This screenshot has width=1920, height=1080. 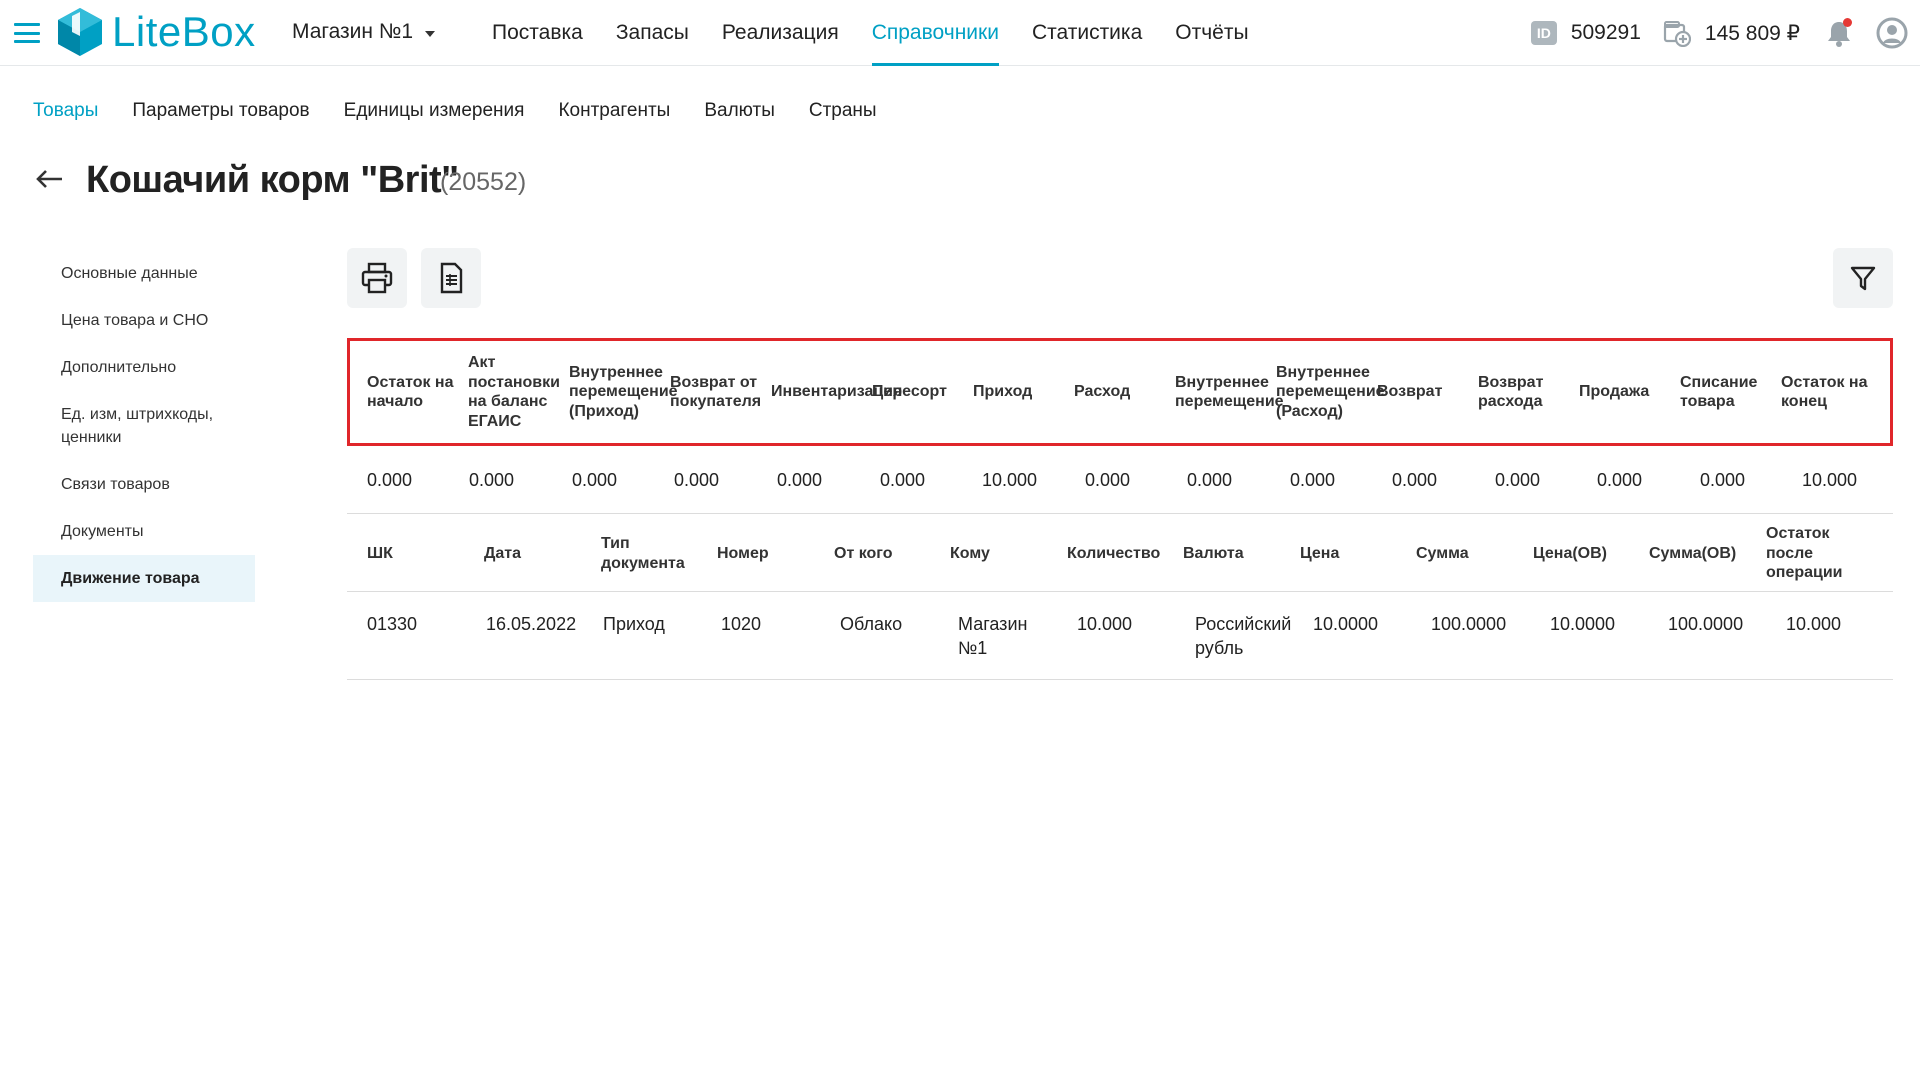 What do you see at coordinates (1105, 624) in the screenshot?
I see `movement-cell-quantity: 10.000` at bounding box center [1105, 624].